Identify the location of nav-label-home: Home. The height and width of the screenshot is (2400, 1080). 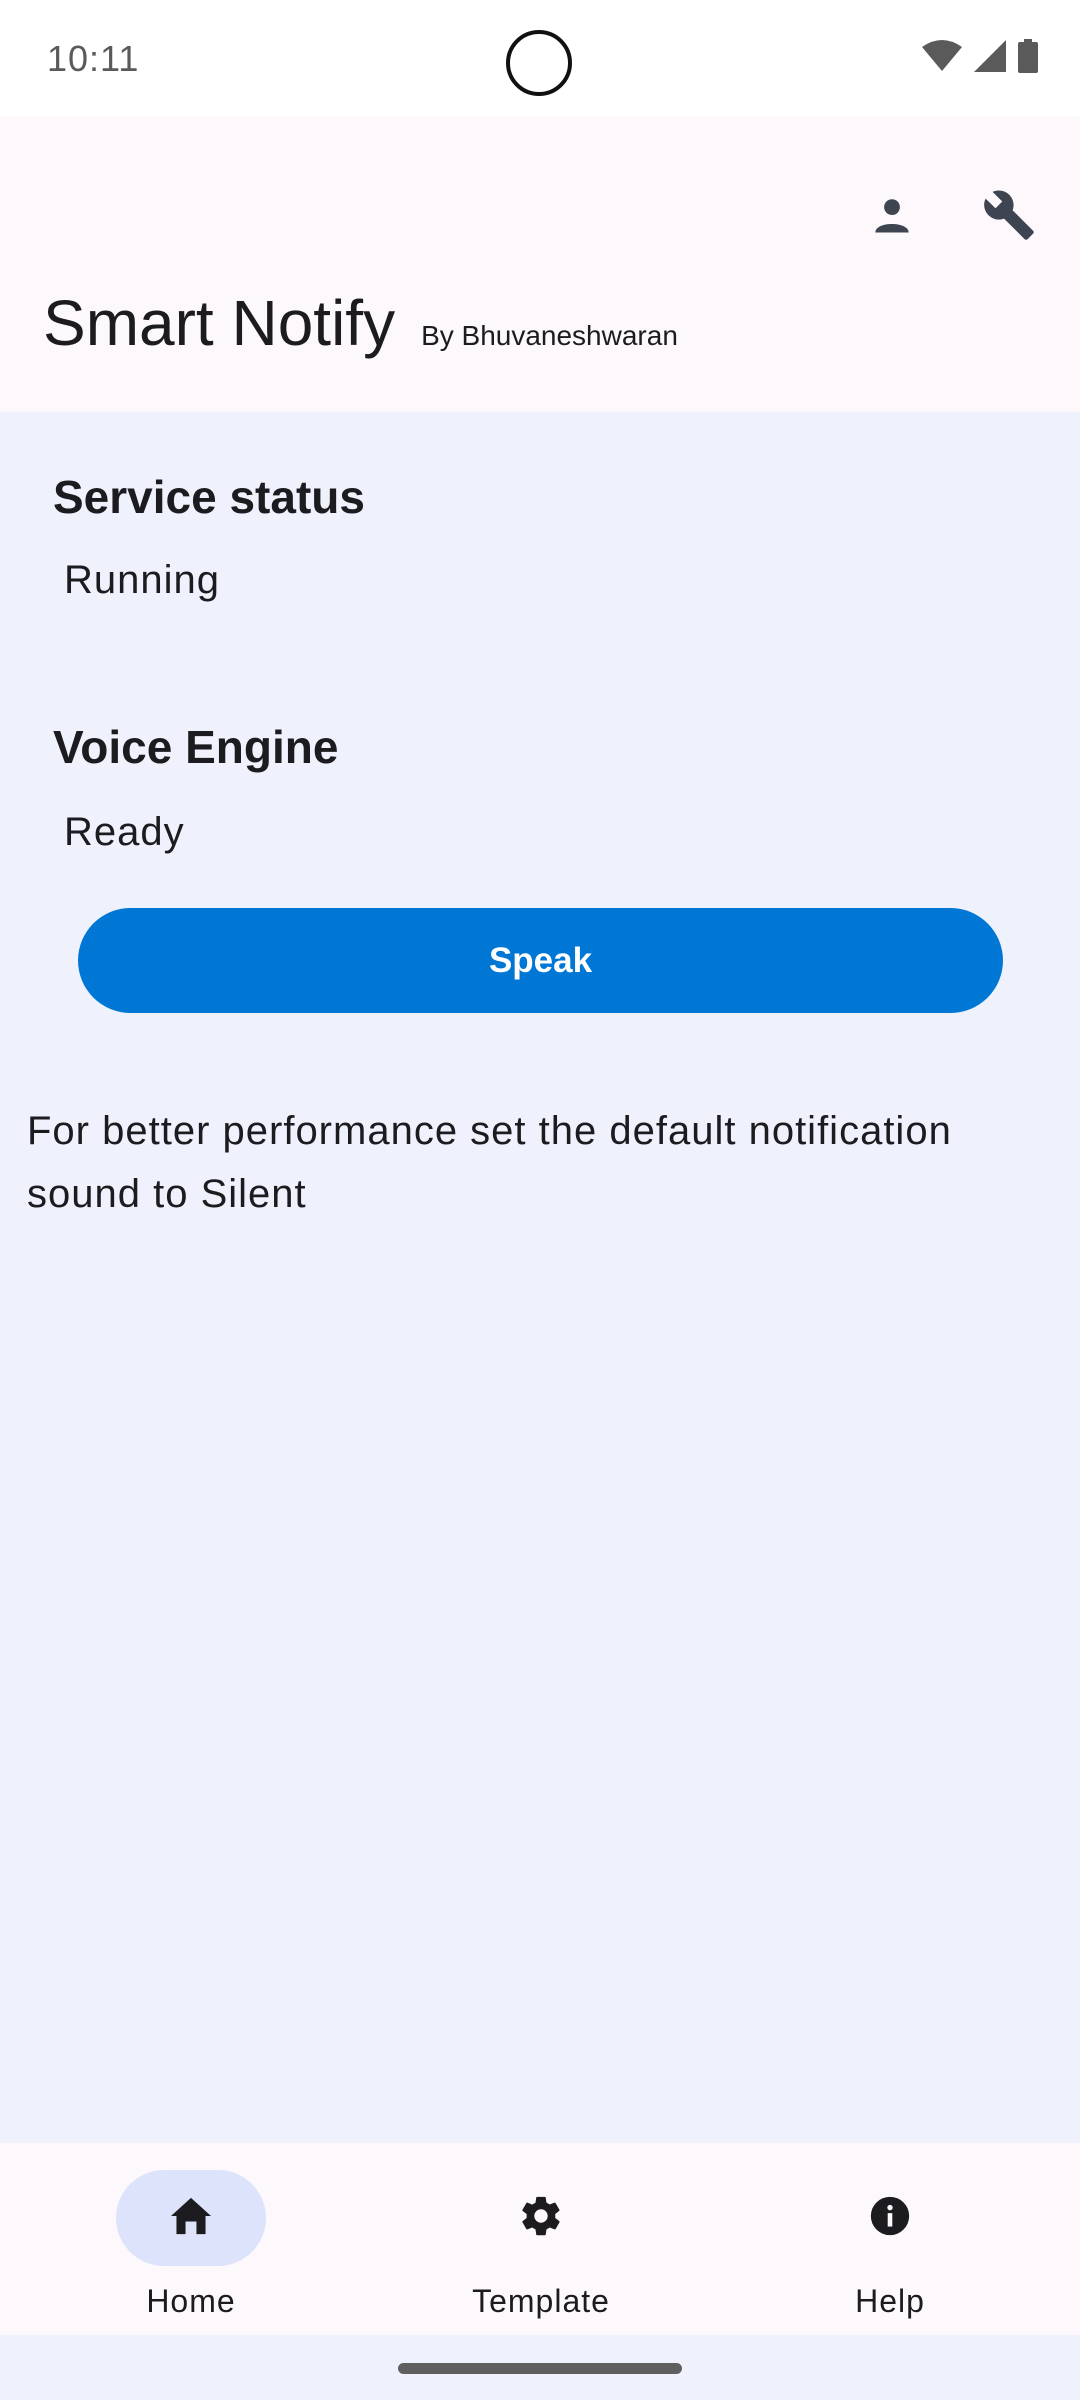
(191, 2301).